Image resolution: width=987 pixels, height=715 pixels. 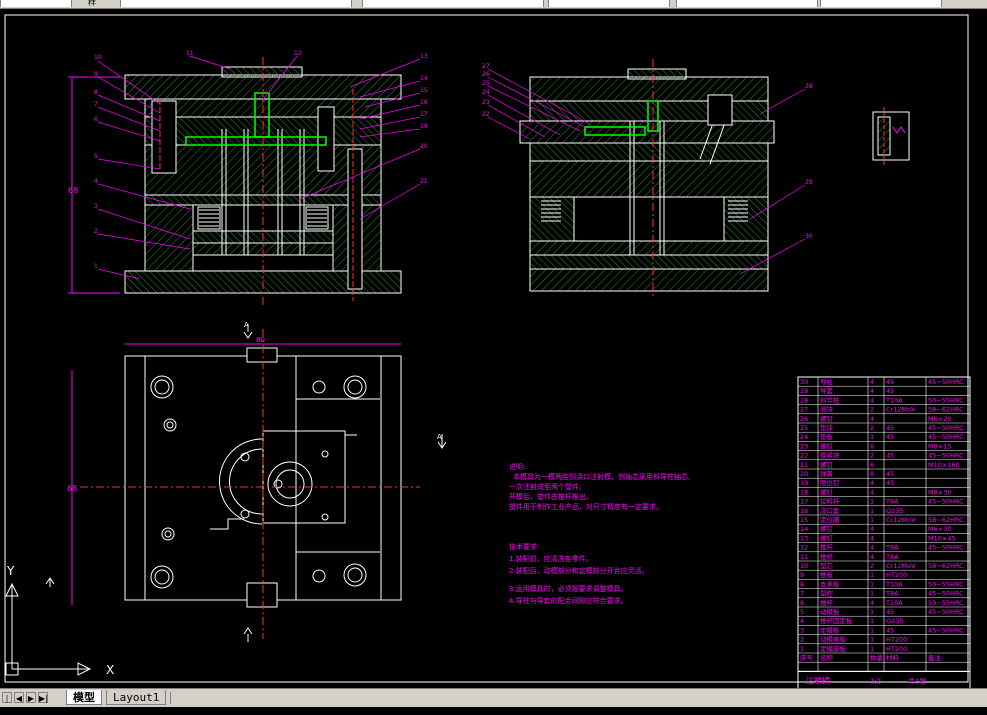 I want to click on svg-text: 7, so click(x=96, y=104).